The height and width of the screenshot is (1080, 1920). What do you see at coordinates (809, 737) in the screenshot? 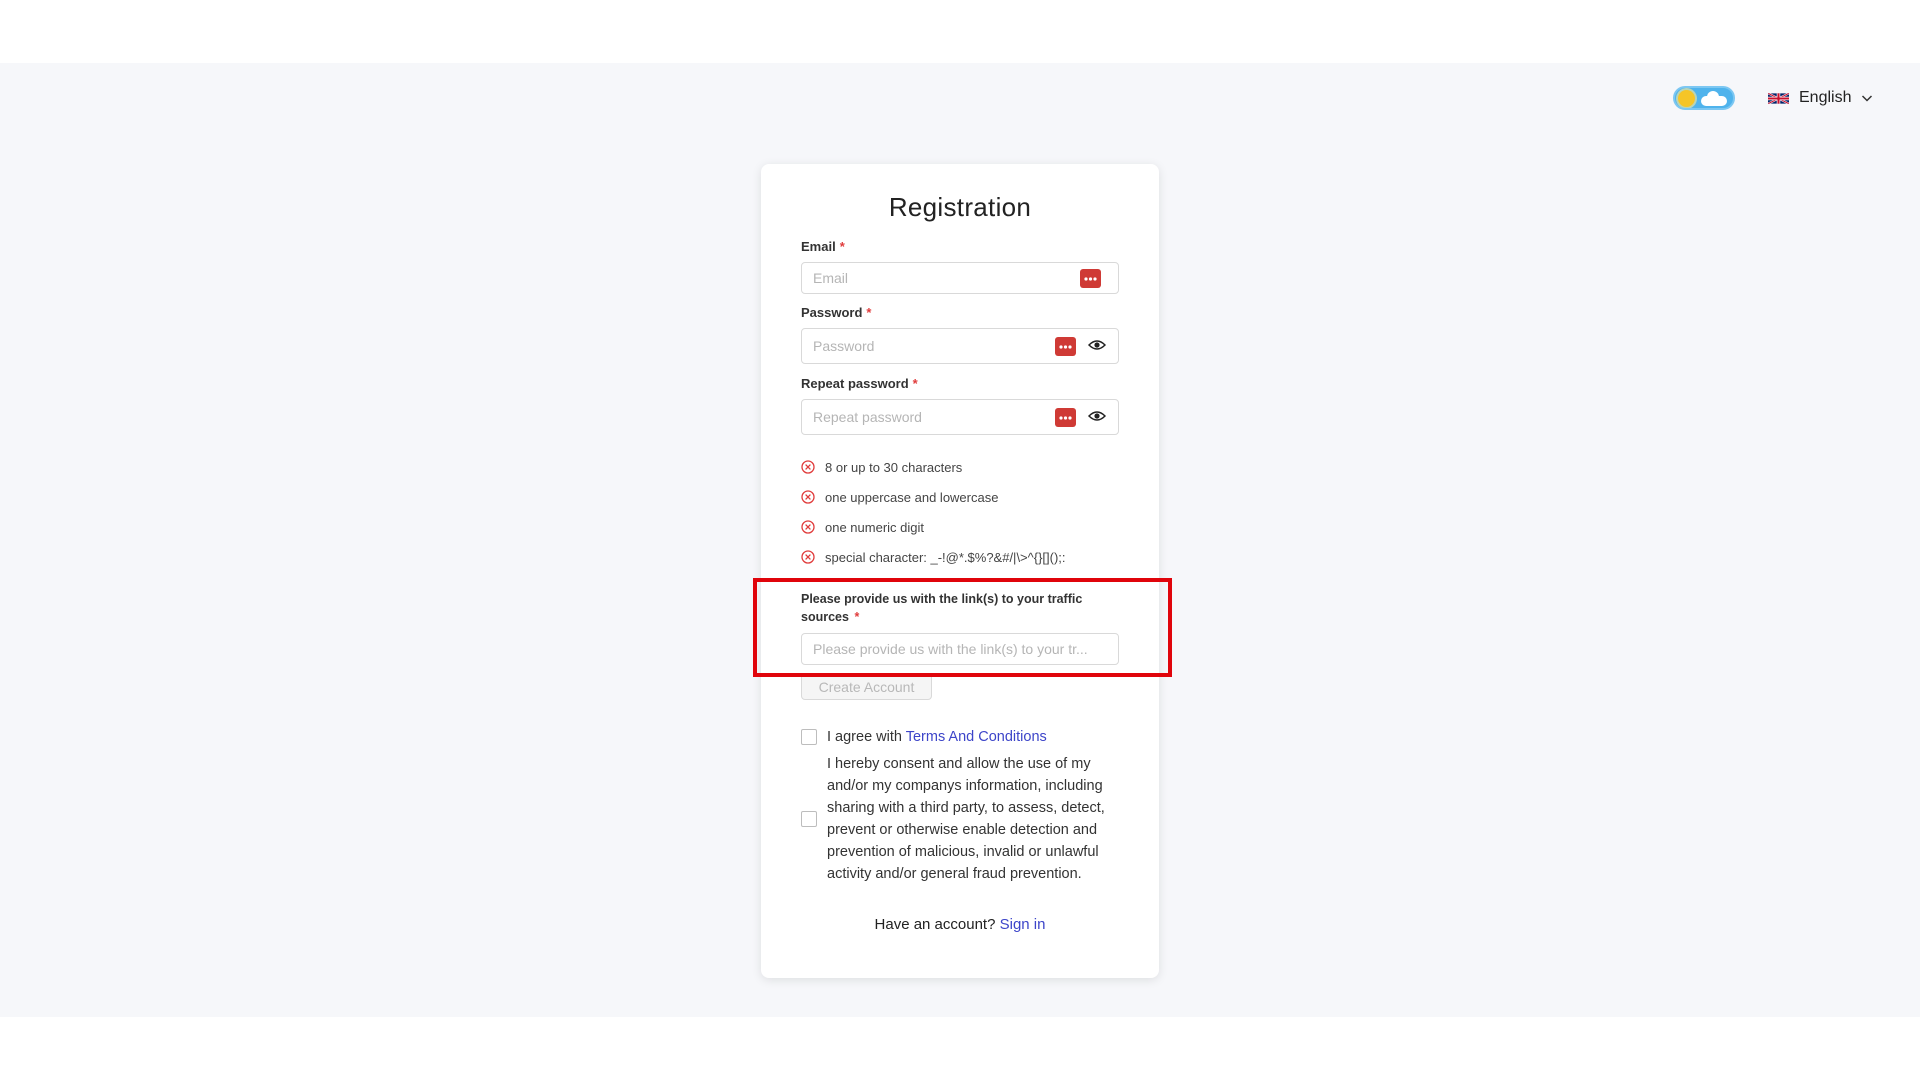
I see `terms-checkbox` at bounding box center [809, 737].